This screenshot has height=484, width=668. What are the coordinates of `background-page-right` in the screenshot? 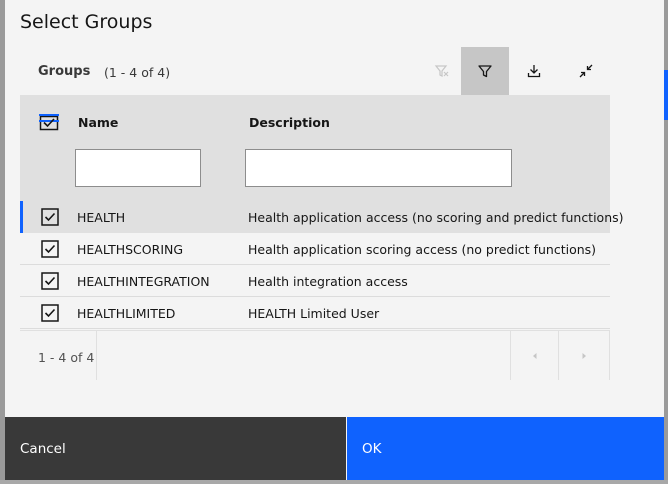 It's located at (666, 242).